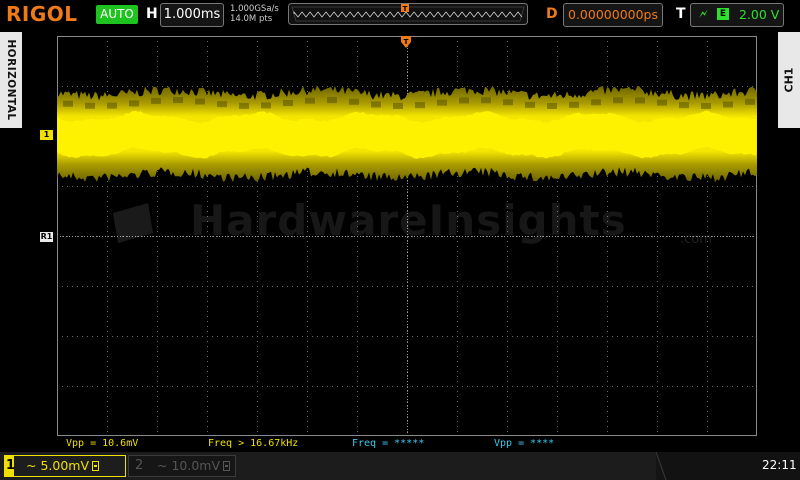 This screenshot has width=800, height=480. I want to click on ch1-menu-tab: CH1, so click(789, 80).